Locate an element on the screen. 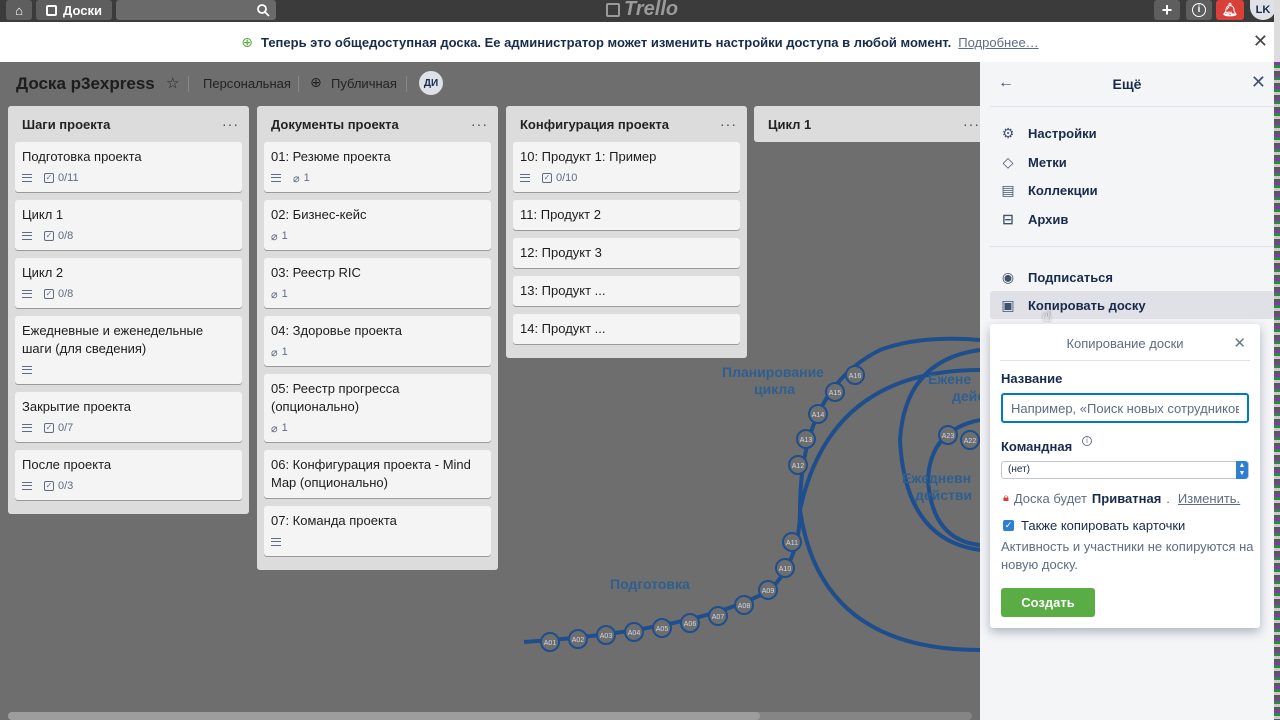  card: 10: Продукт 1: Пример ✓ 0/10 is located at coordinates (626, 167).